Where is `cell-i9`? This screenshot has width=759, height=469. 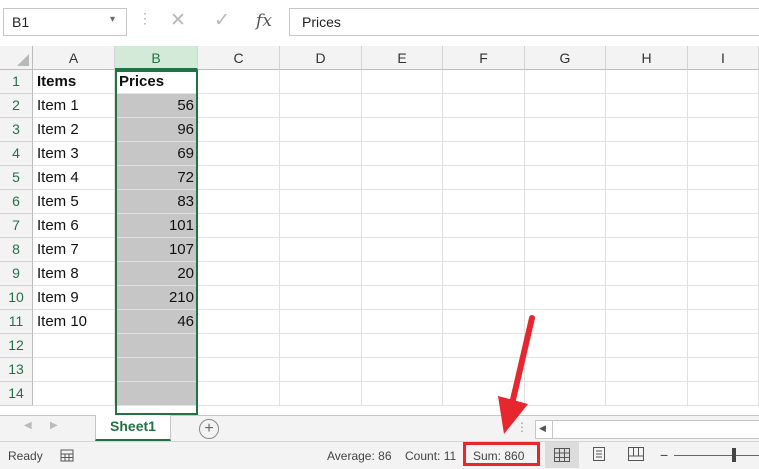 cell-i9 is located at coordinates (723, 274).